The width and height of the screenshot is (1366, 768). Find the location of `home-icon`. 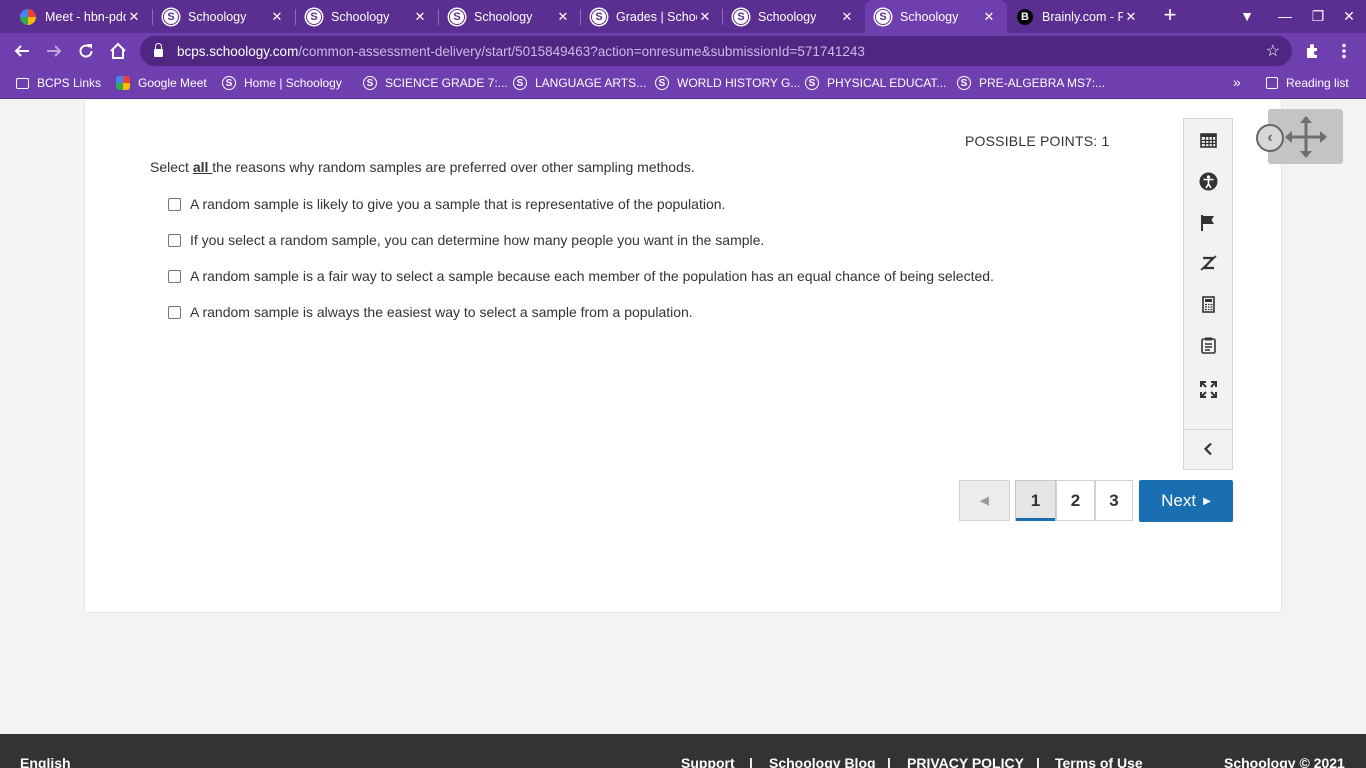

home-icon is located at coordinates (118, 51).